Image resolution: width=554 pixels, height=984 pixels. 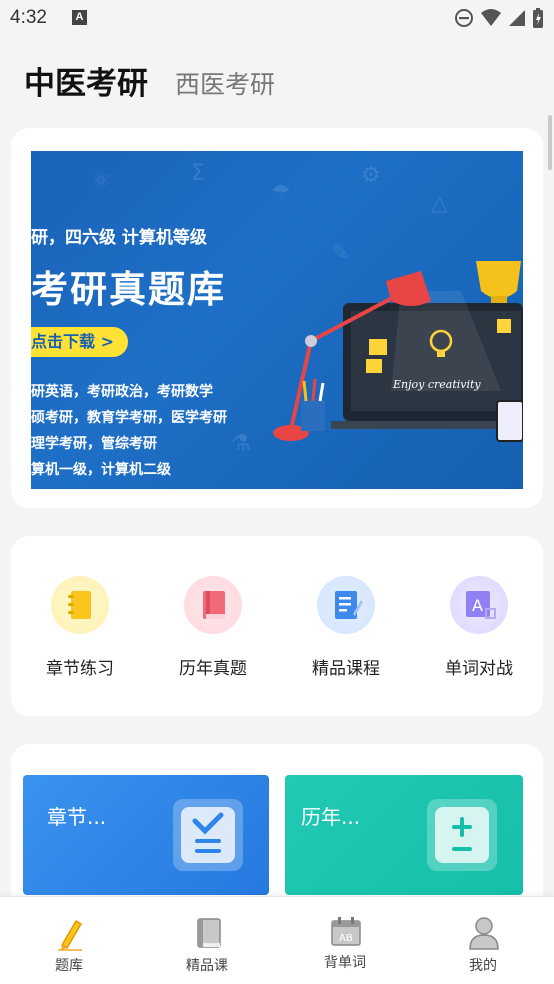 I want to click on tab-vocabulary: AB 背单词, so click(x=345, y=940).